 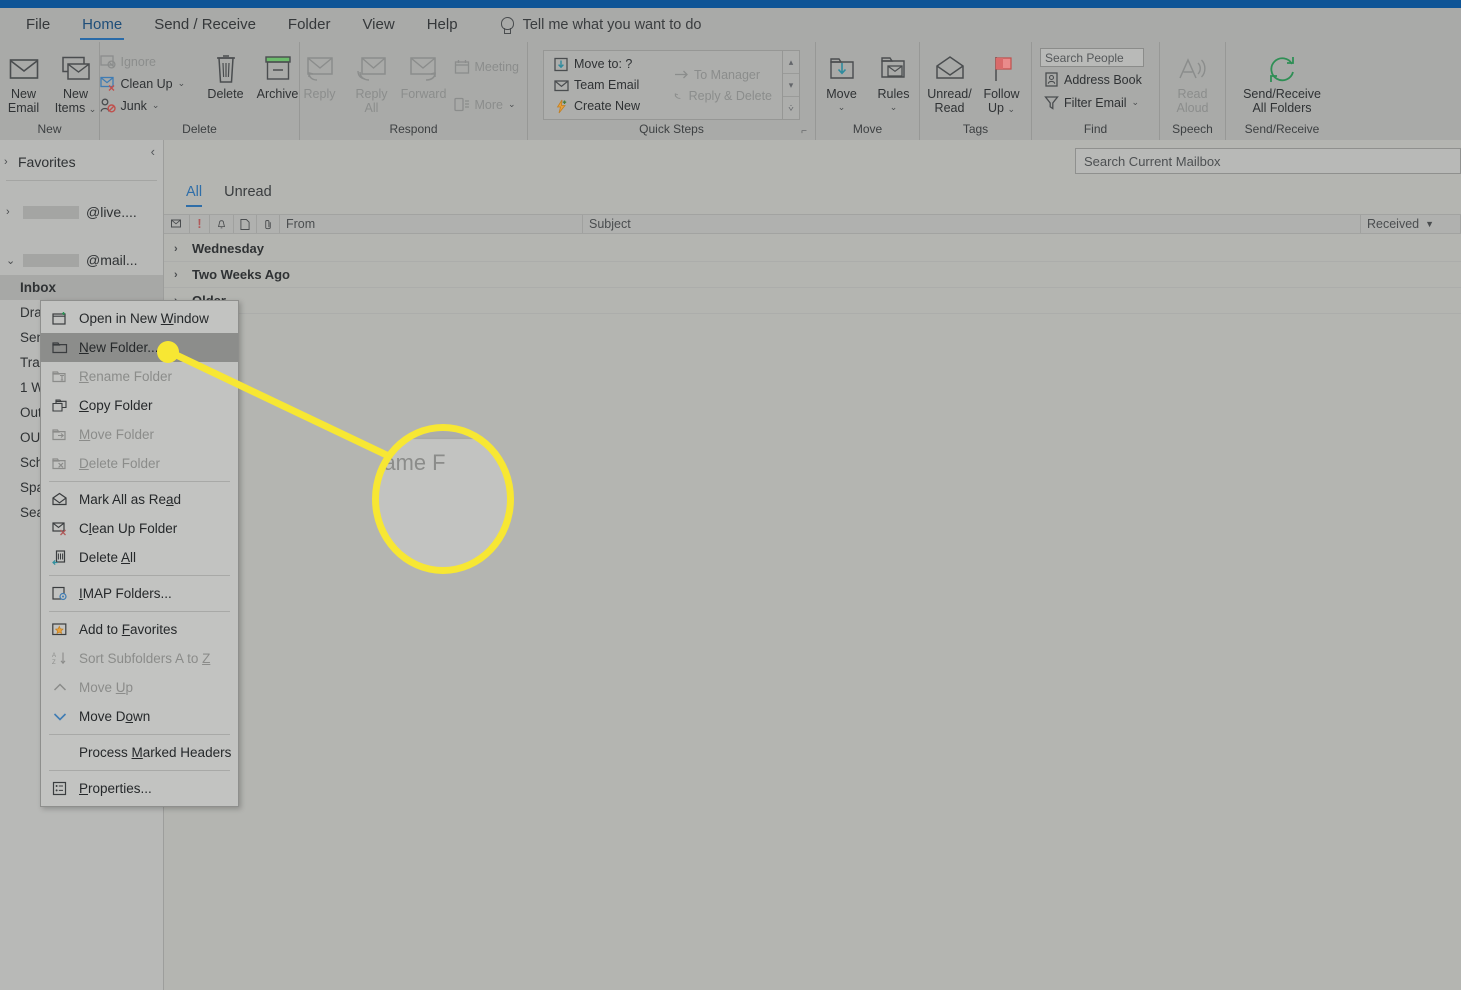 What do you see at coordinates (1193, 82) in the screenshot?
I see `read-aloud-button: Read Aloud` at bounding box center [1193, 82].